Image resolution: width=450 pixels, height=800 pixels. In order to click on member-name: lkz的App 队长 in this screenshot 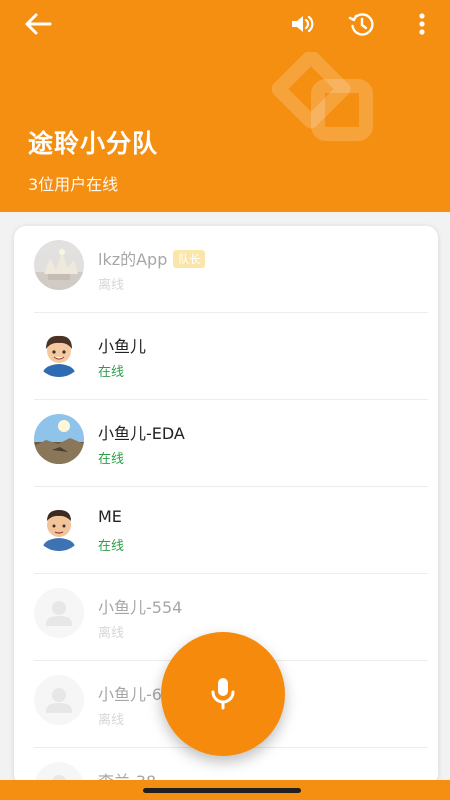, I will do `click(152, 258)`.